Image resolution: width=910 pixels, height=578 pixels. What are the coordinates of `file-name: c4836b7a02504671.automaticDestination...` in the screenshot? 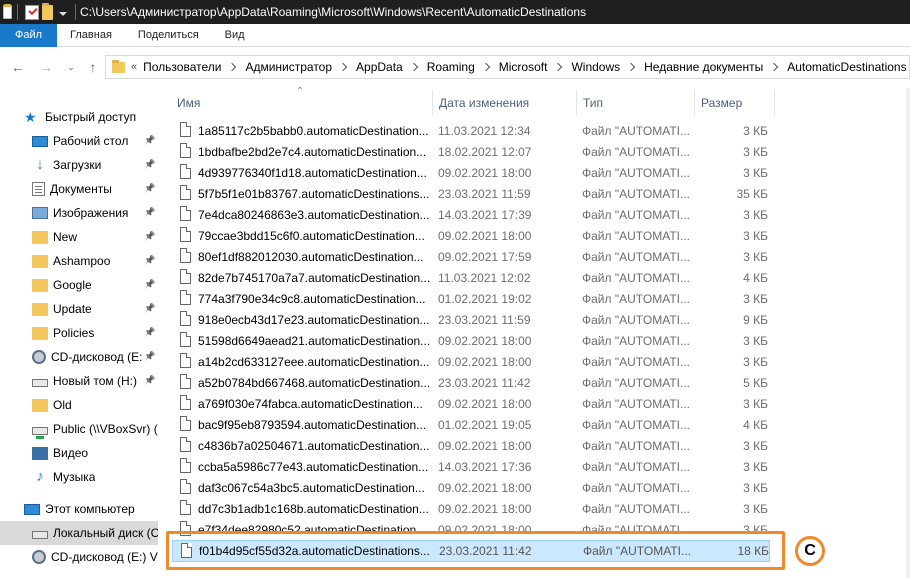 It's located at (314, 445).